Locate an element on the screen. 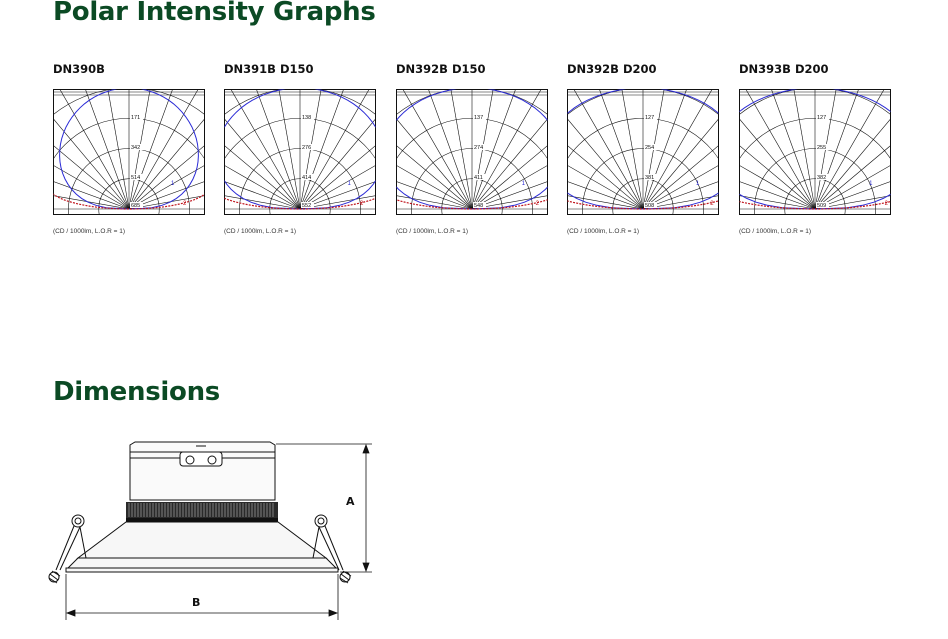 Image resolution: width=948 pixels, height=639 pixels. intensity-value-label: 171 is located at coordinates (135, 118).